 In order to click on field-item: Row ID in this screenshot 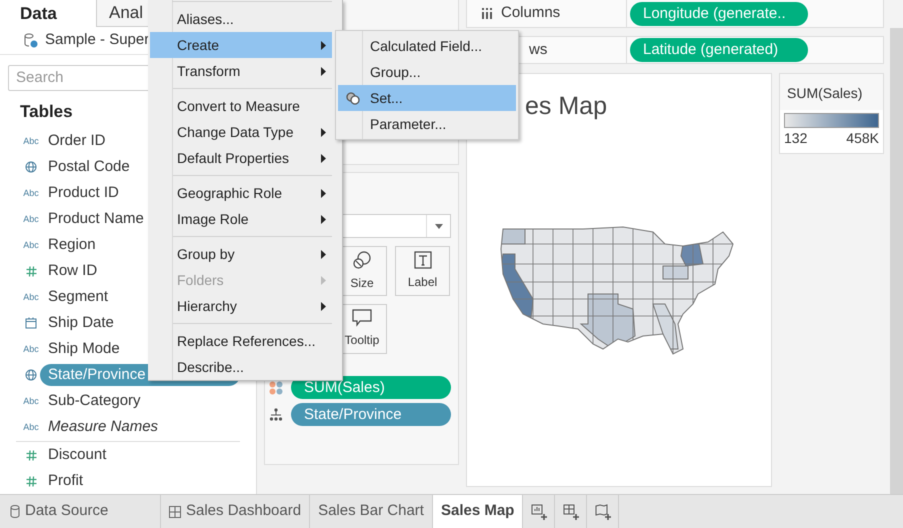, I will do `click(73, 271)`.